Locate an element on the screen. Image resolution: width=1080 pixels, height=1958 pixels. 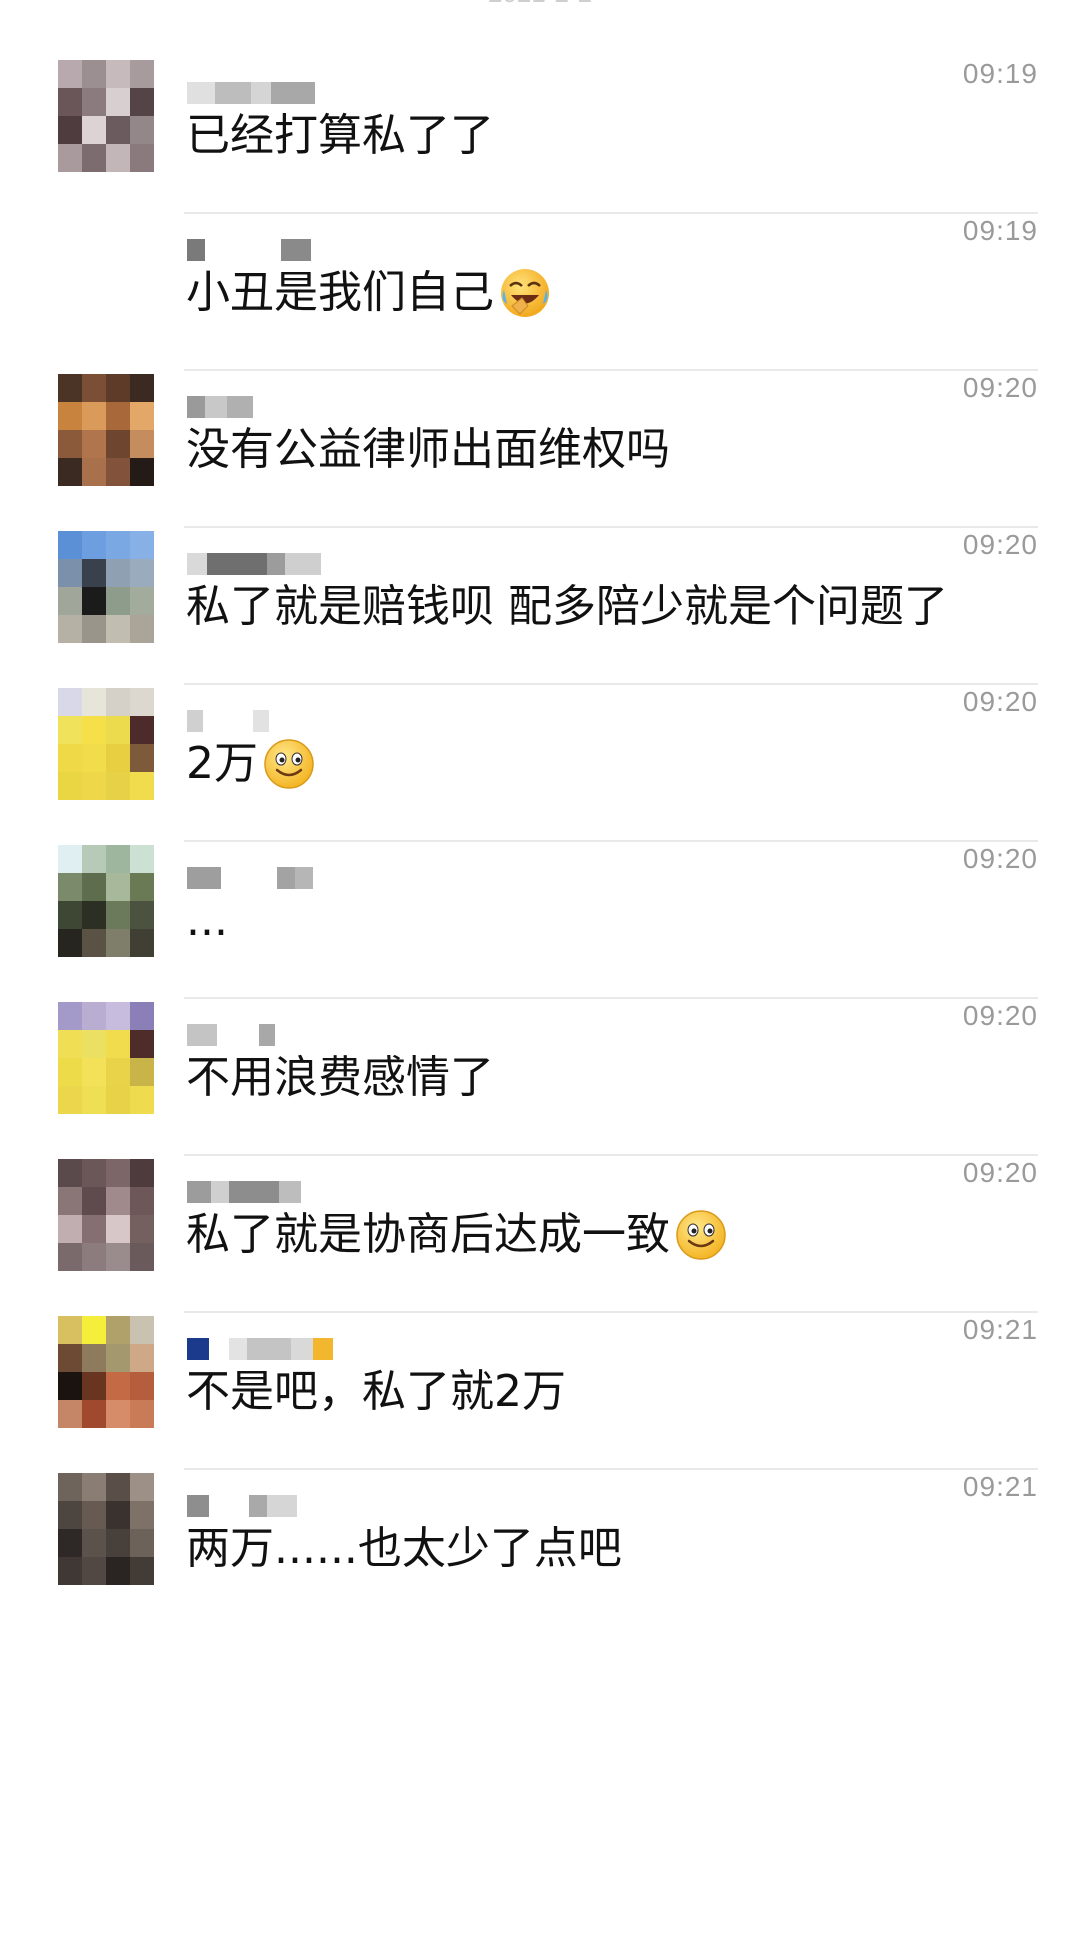
message-text-content: 不用浪费感情了 is located at coordinates (340, 1077).